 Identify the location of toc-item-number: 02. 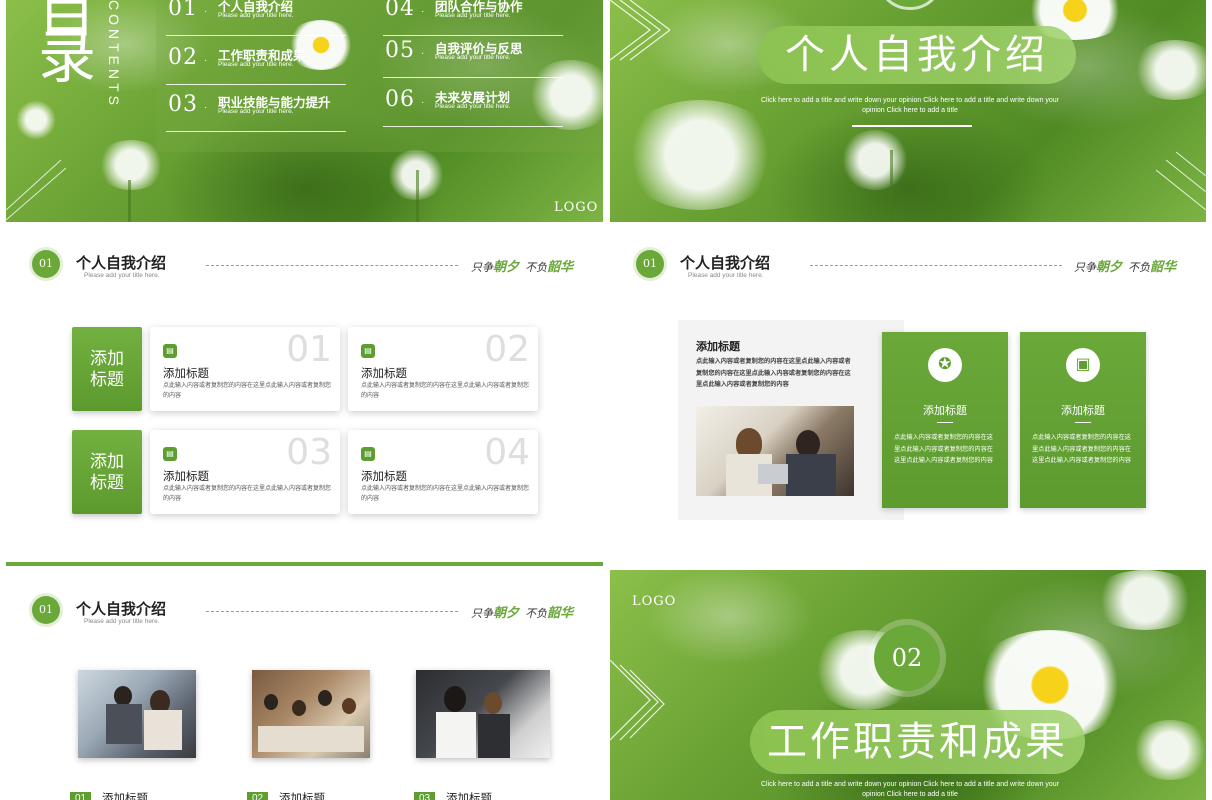
(183, 57).